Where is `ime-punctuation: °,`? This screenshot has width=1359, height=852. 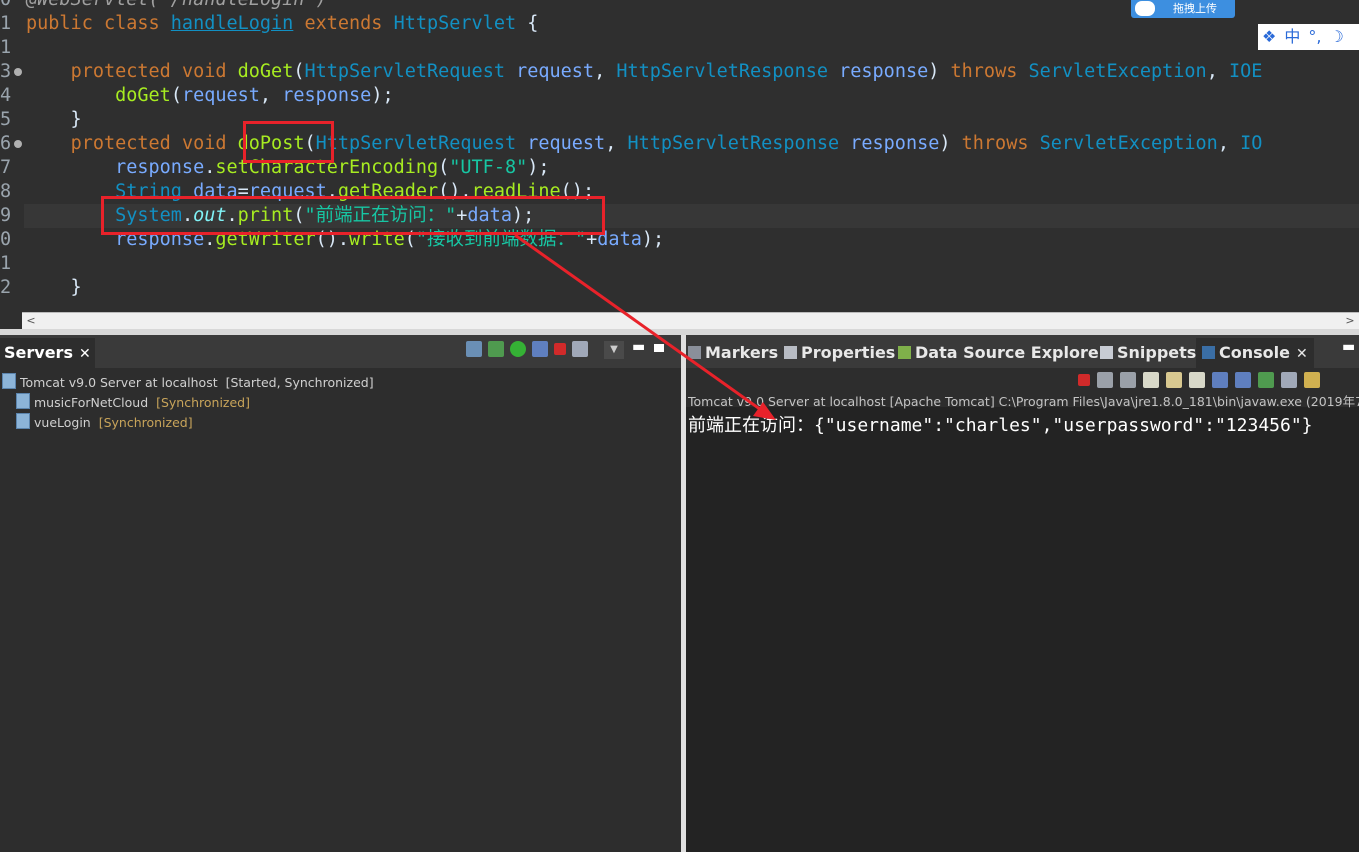
ime-punctuation: °, is located at coordinates (1314, 37).